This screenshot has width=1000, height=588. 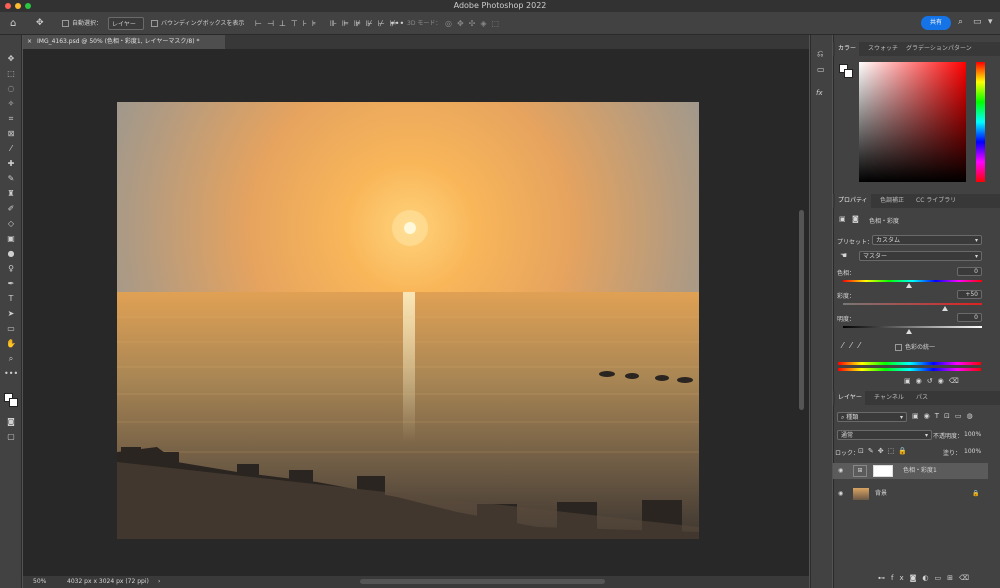 What do you see at coordinates (936, 23) in the screenshot?
I see `share-button: 共有` at bounding box center [936, 23].